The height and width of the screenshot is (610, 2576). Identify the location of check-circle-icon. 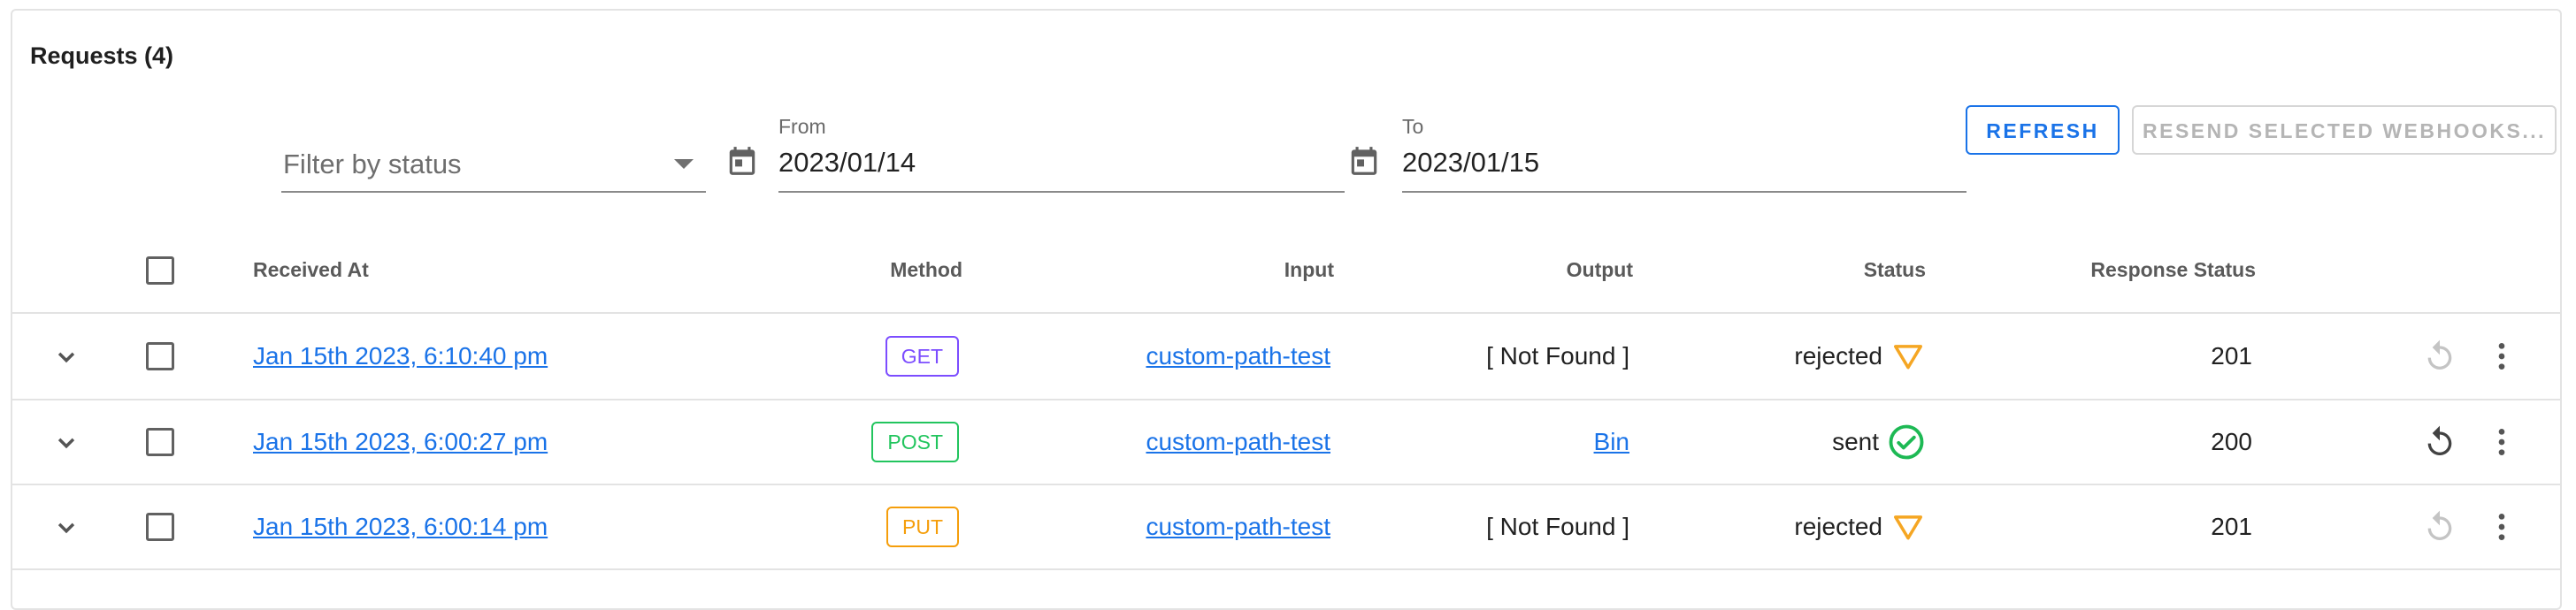
(1906, 442).